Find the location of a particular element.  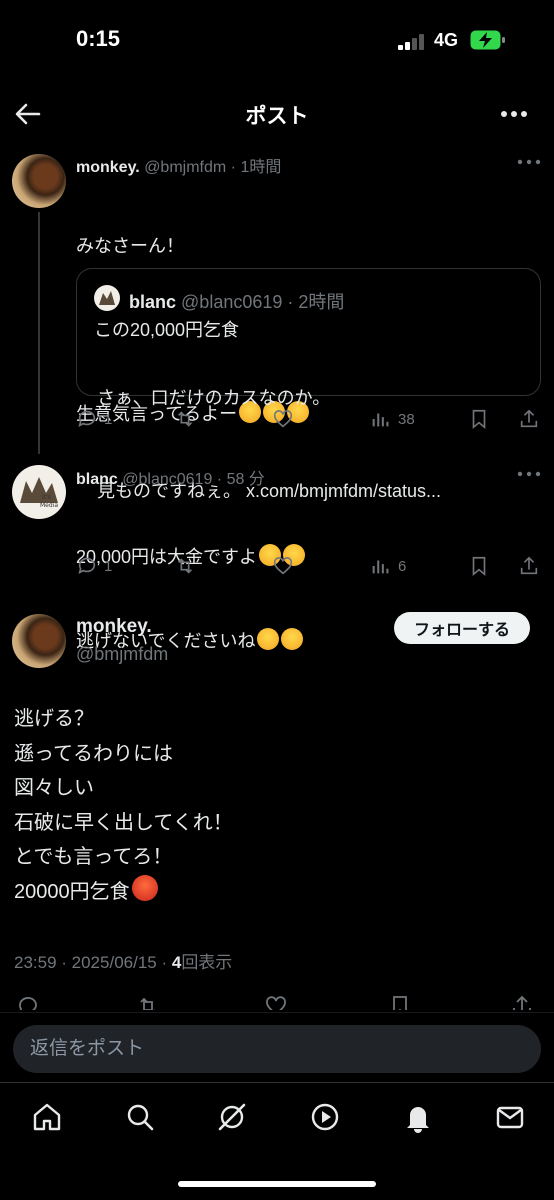

post-time: 58 分 is located at coordinates (245, 479).